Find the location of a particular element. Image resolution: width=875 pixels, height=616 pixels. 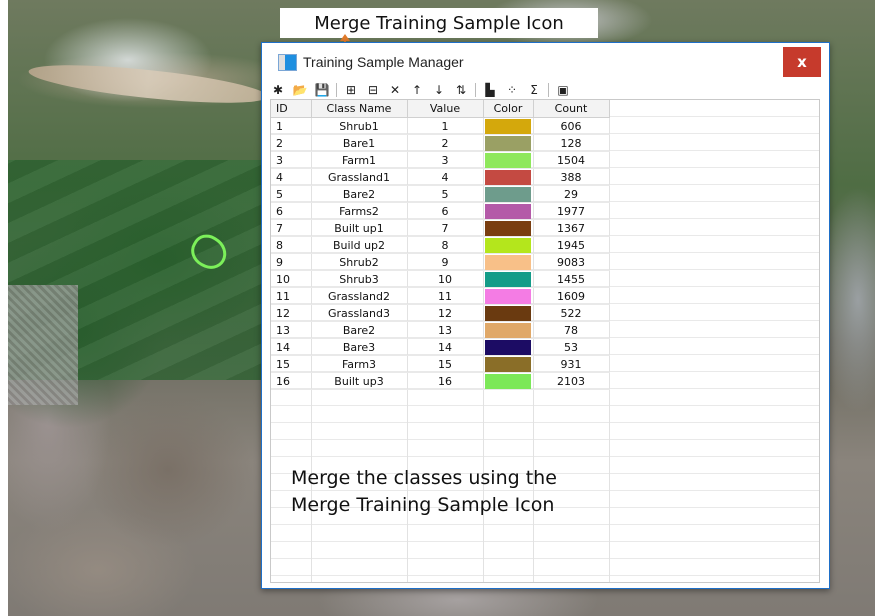

table-row: 6 Farms2 6 1977 is located at coordinates (440, 211).